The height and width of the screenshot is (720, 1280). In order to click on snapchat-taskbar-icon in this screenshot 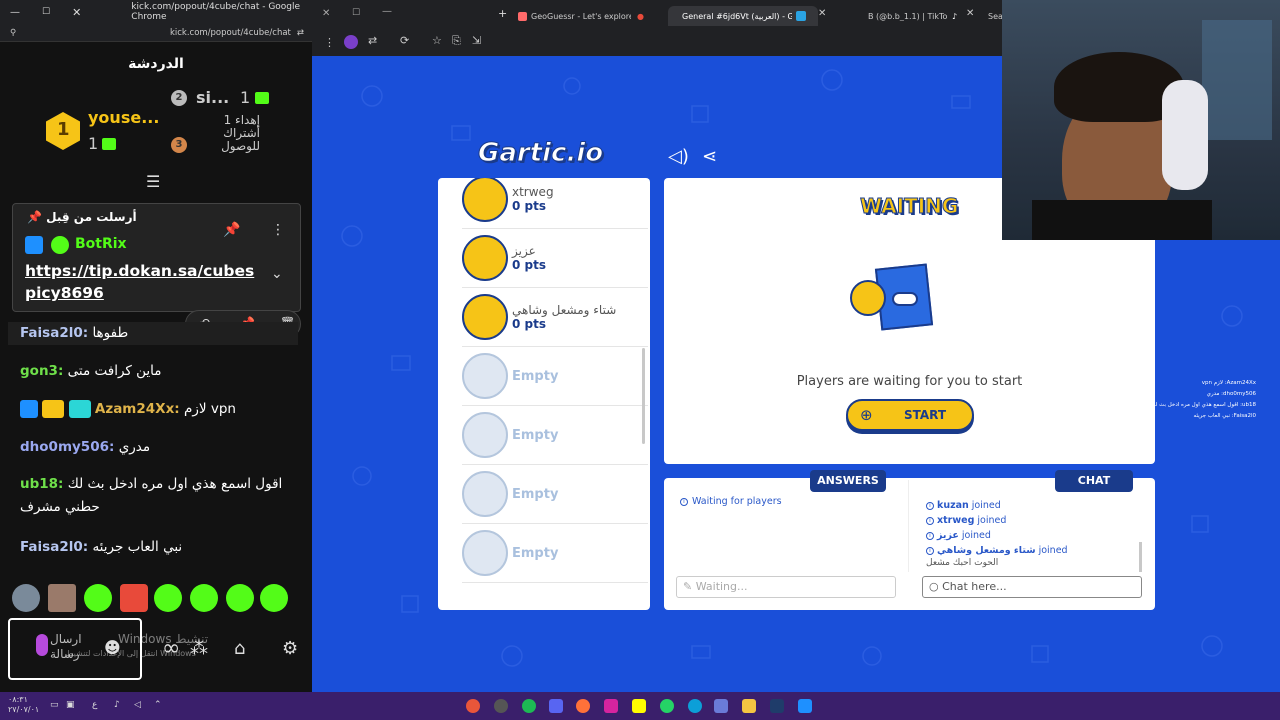, I will do `click(639, 706)`.